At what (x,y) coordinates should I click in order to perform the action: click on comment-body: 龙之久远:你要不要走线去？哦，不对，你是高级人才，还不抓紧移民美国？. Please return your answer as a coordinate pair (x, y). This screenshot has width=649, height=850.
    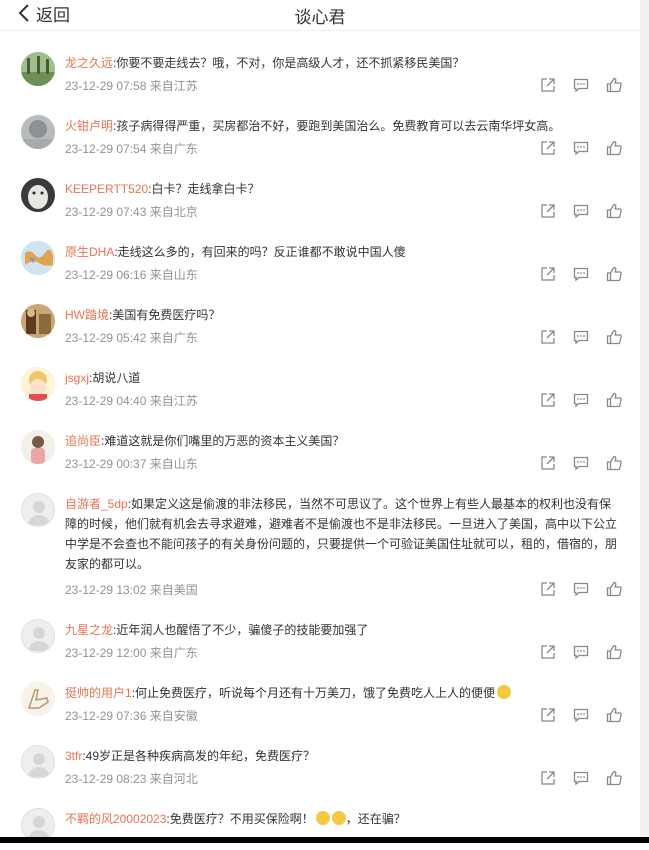
    Looking at the image, I should click on (342, 63).